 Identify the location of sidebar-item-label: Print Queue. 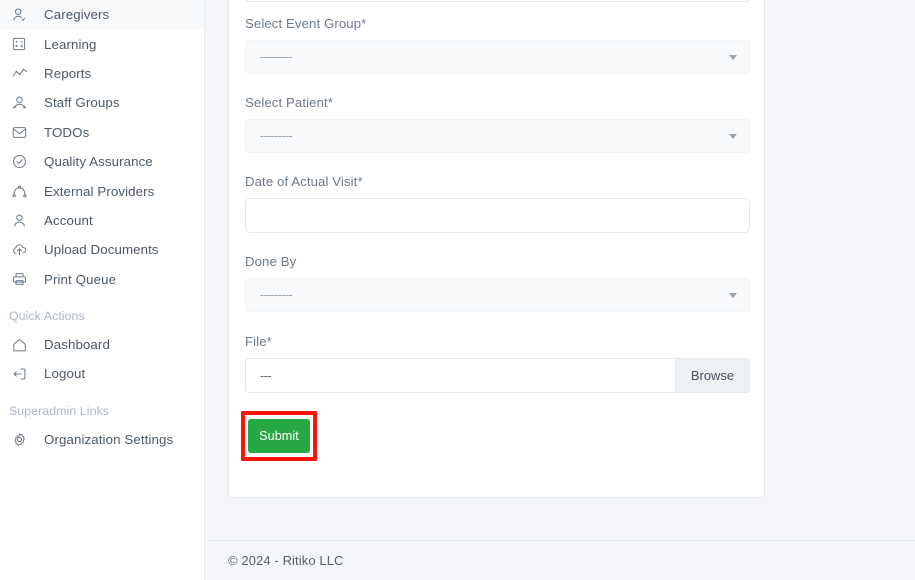
(80, 279).